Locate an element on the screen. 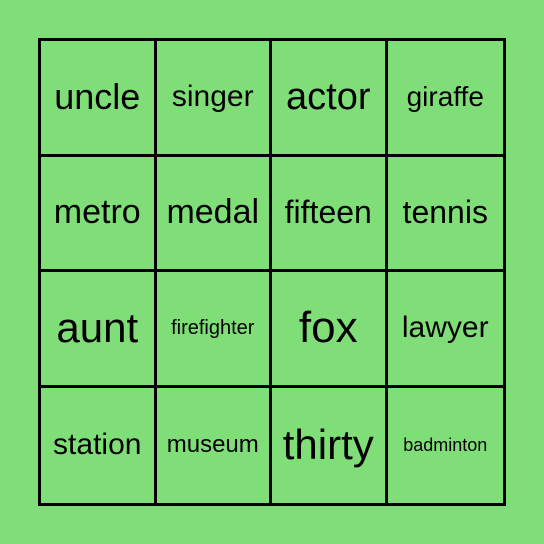 This screenshot has height=544, width=544. bingo-cell-word: singer is located at coordinates (212, 97).